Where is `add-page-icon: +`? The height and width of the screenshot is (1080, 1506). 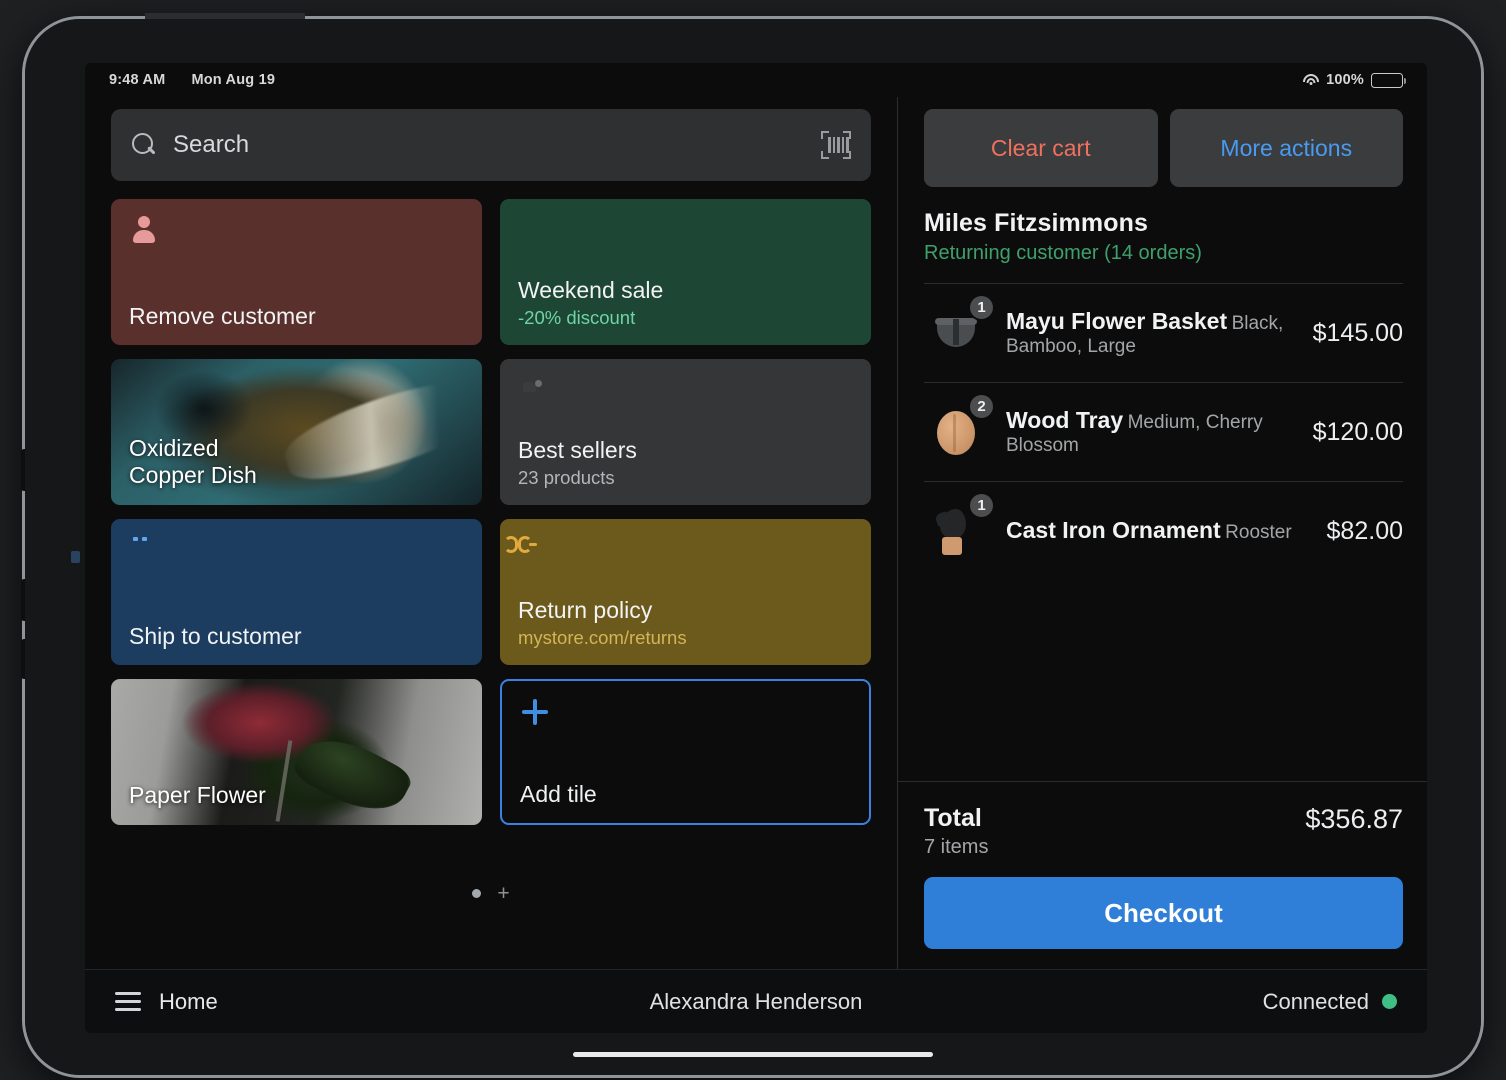 add-page-icon: + is located at coordinates (503, 893).